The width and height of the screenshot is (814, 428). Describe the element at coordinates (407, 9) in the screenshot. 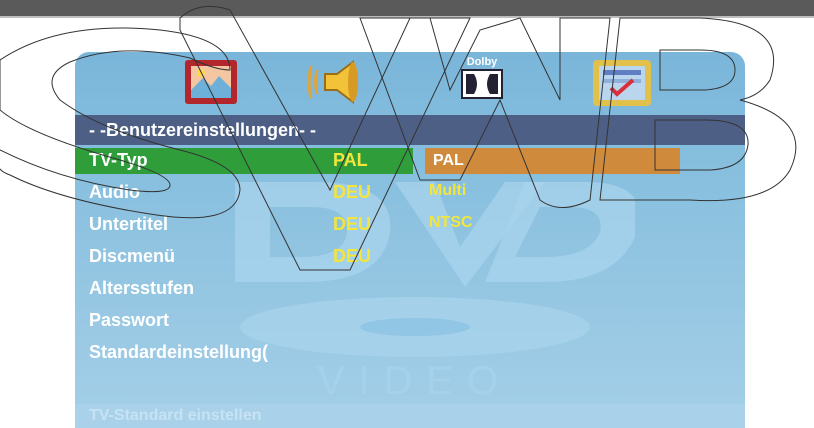

I see `top-banner` at that location.